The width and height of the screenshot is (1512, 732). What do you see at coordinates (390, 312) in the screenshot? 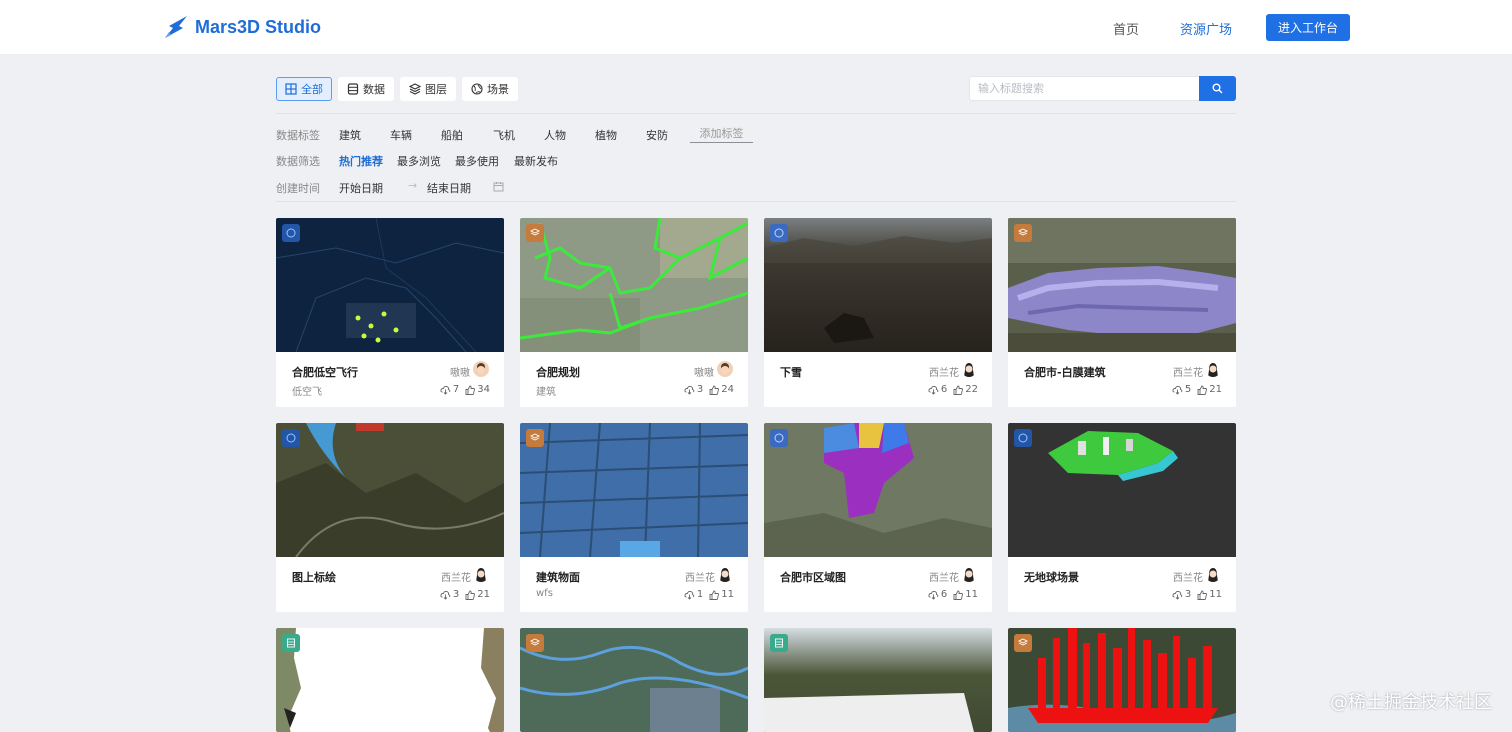
I see `resource-card: 合肥低空飞行 低空飞 嗷嗷 7 34` at bounding box center [390, 312].